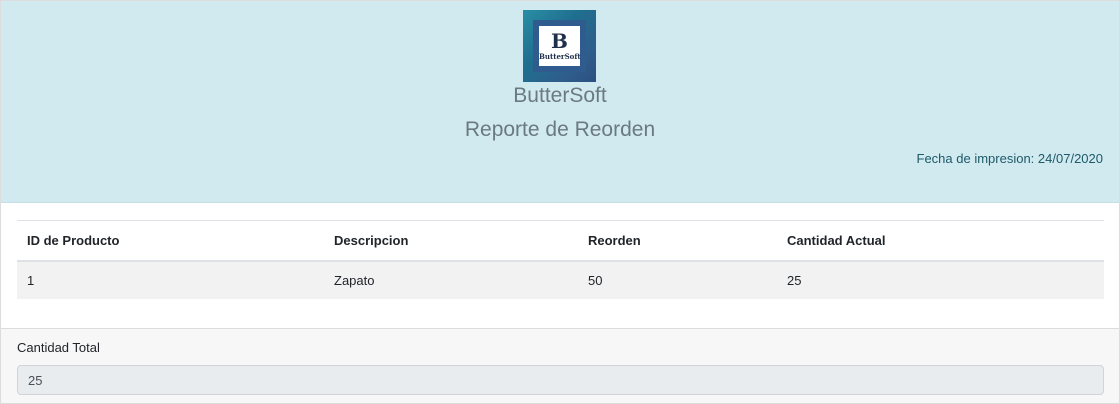 Image resolution: width=1120 pixels, height=404 pixels. Describe the element at coordinates (560, 380) in the screenshot. I see `total-quantity-field` at that location.